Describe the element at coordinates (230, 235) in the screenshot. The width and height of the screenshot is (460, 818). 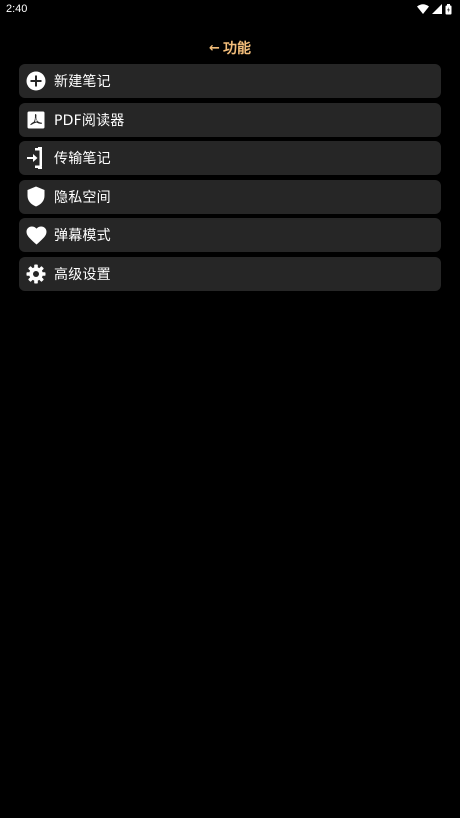
I see `menu-item-danmaku-mode: 弹幕模式` at that location.